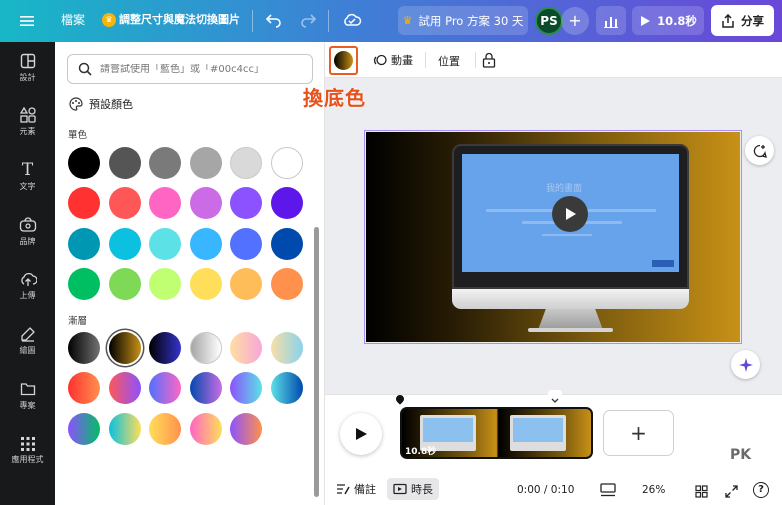  What do you see at coordinates (343, 60) in the screenshot?
I see `background-color-button` at bounding box center [343, 60].